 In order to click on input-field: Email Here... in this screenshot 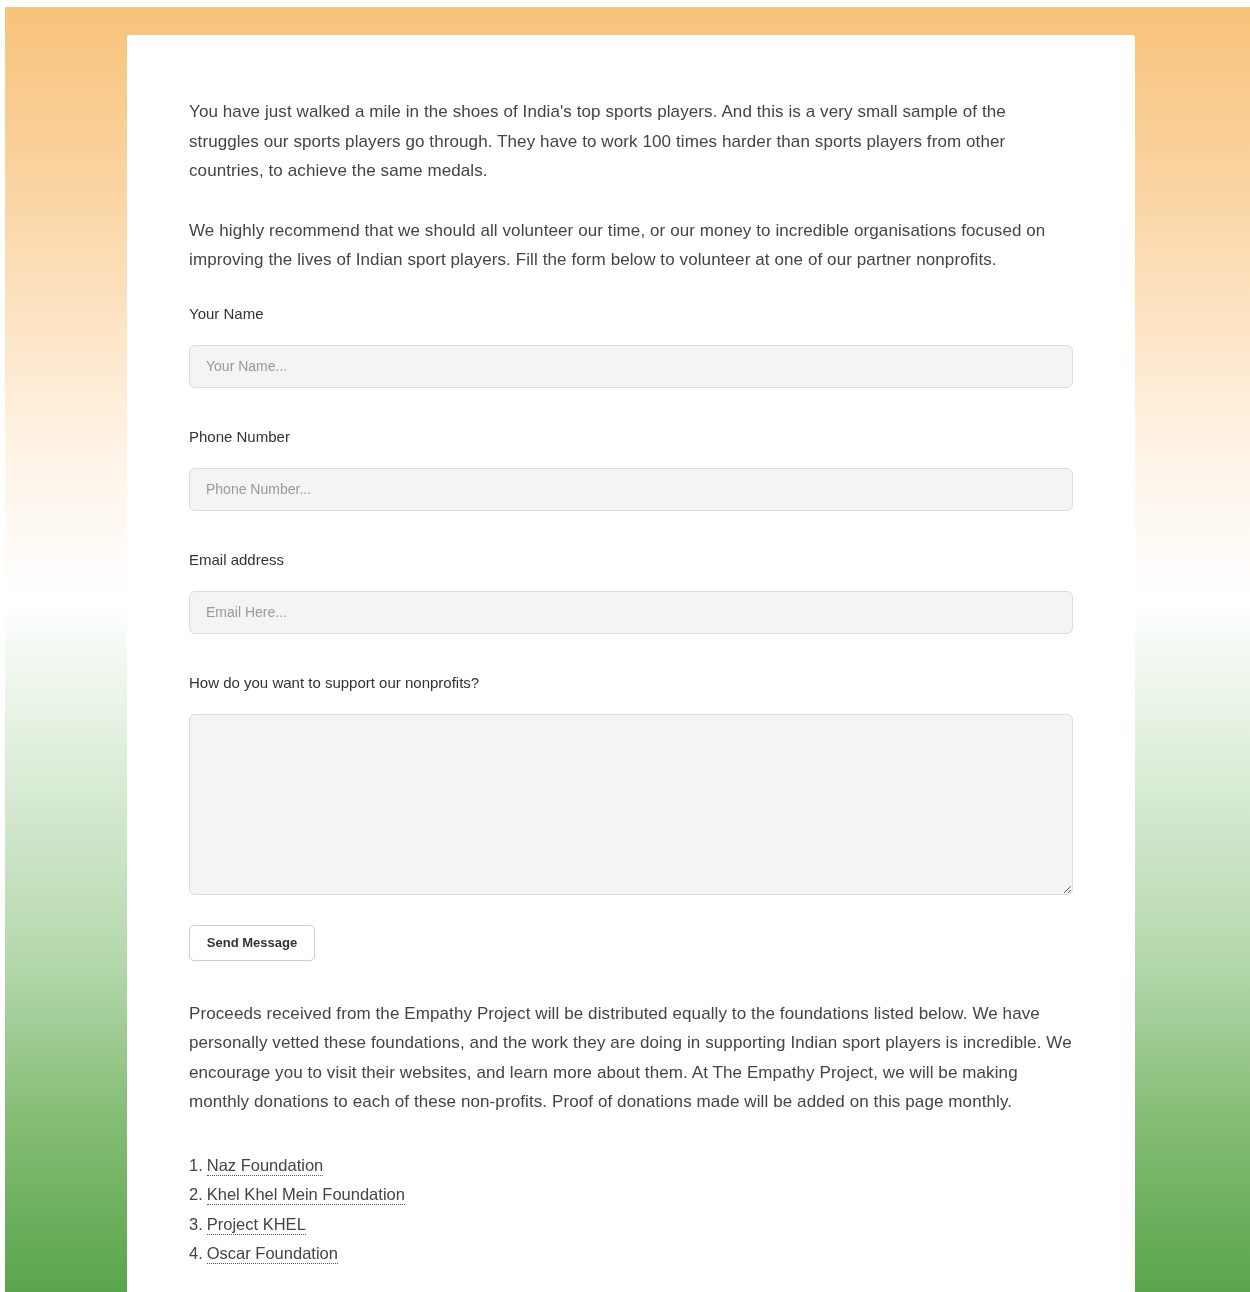, I will do `click(631, 612)`.